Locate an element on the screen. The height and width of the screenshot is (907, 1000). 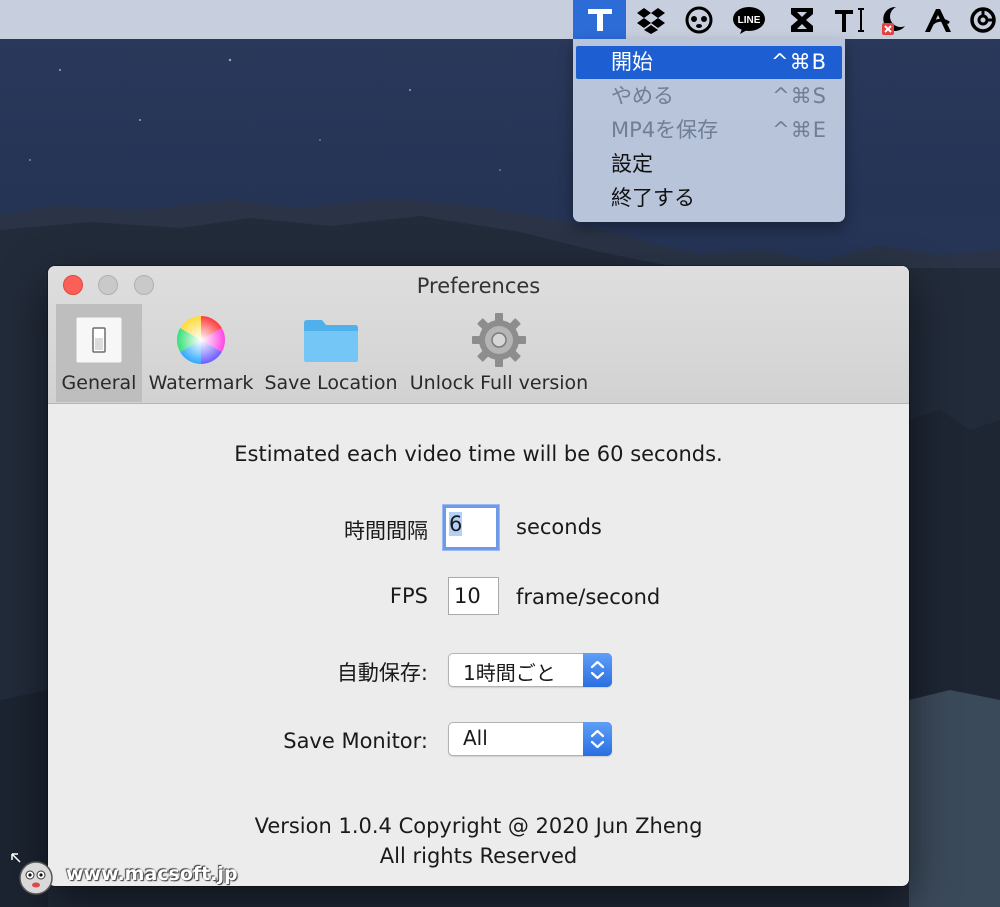
switch-icon is located at coordinates (99, 340).